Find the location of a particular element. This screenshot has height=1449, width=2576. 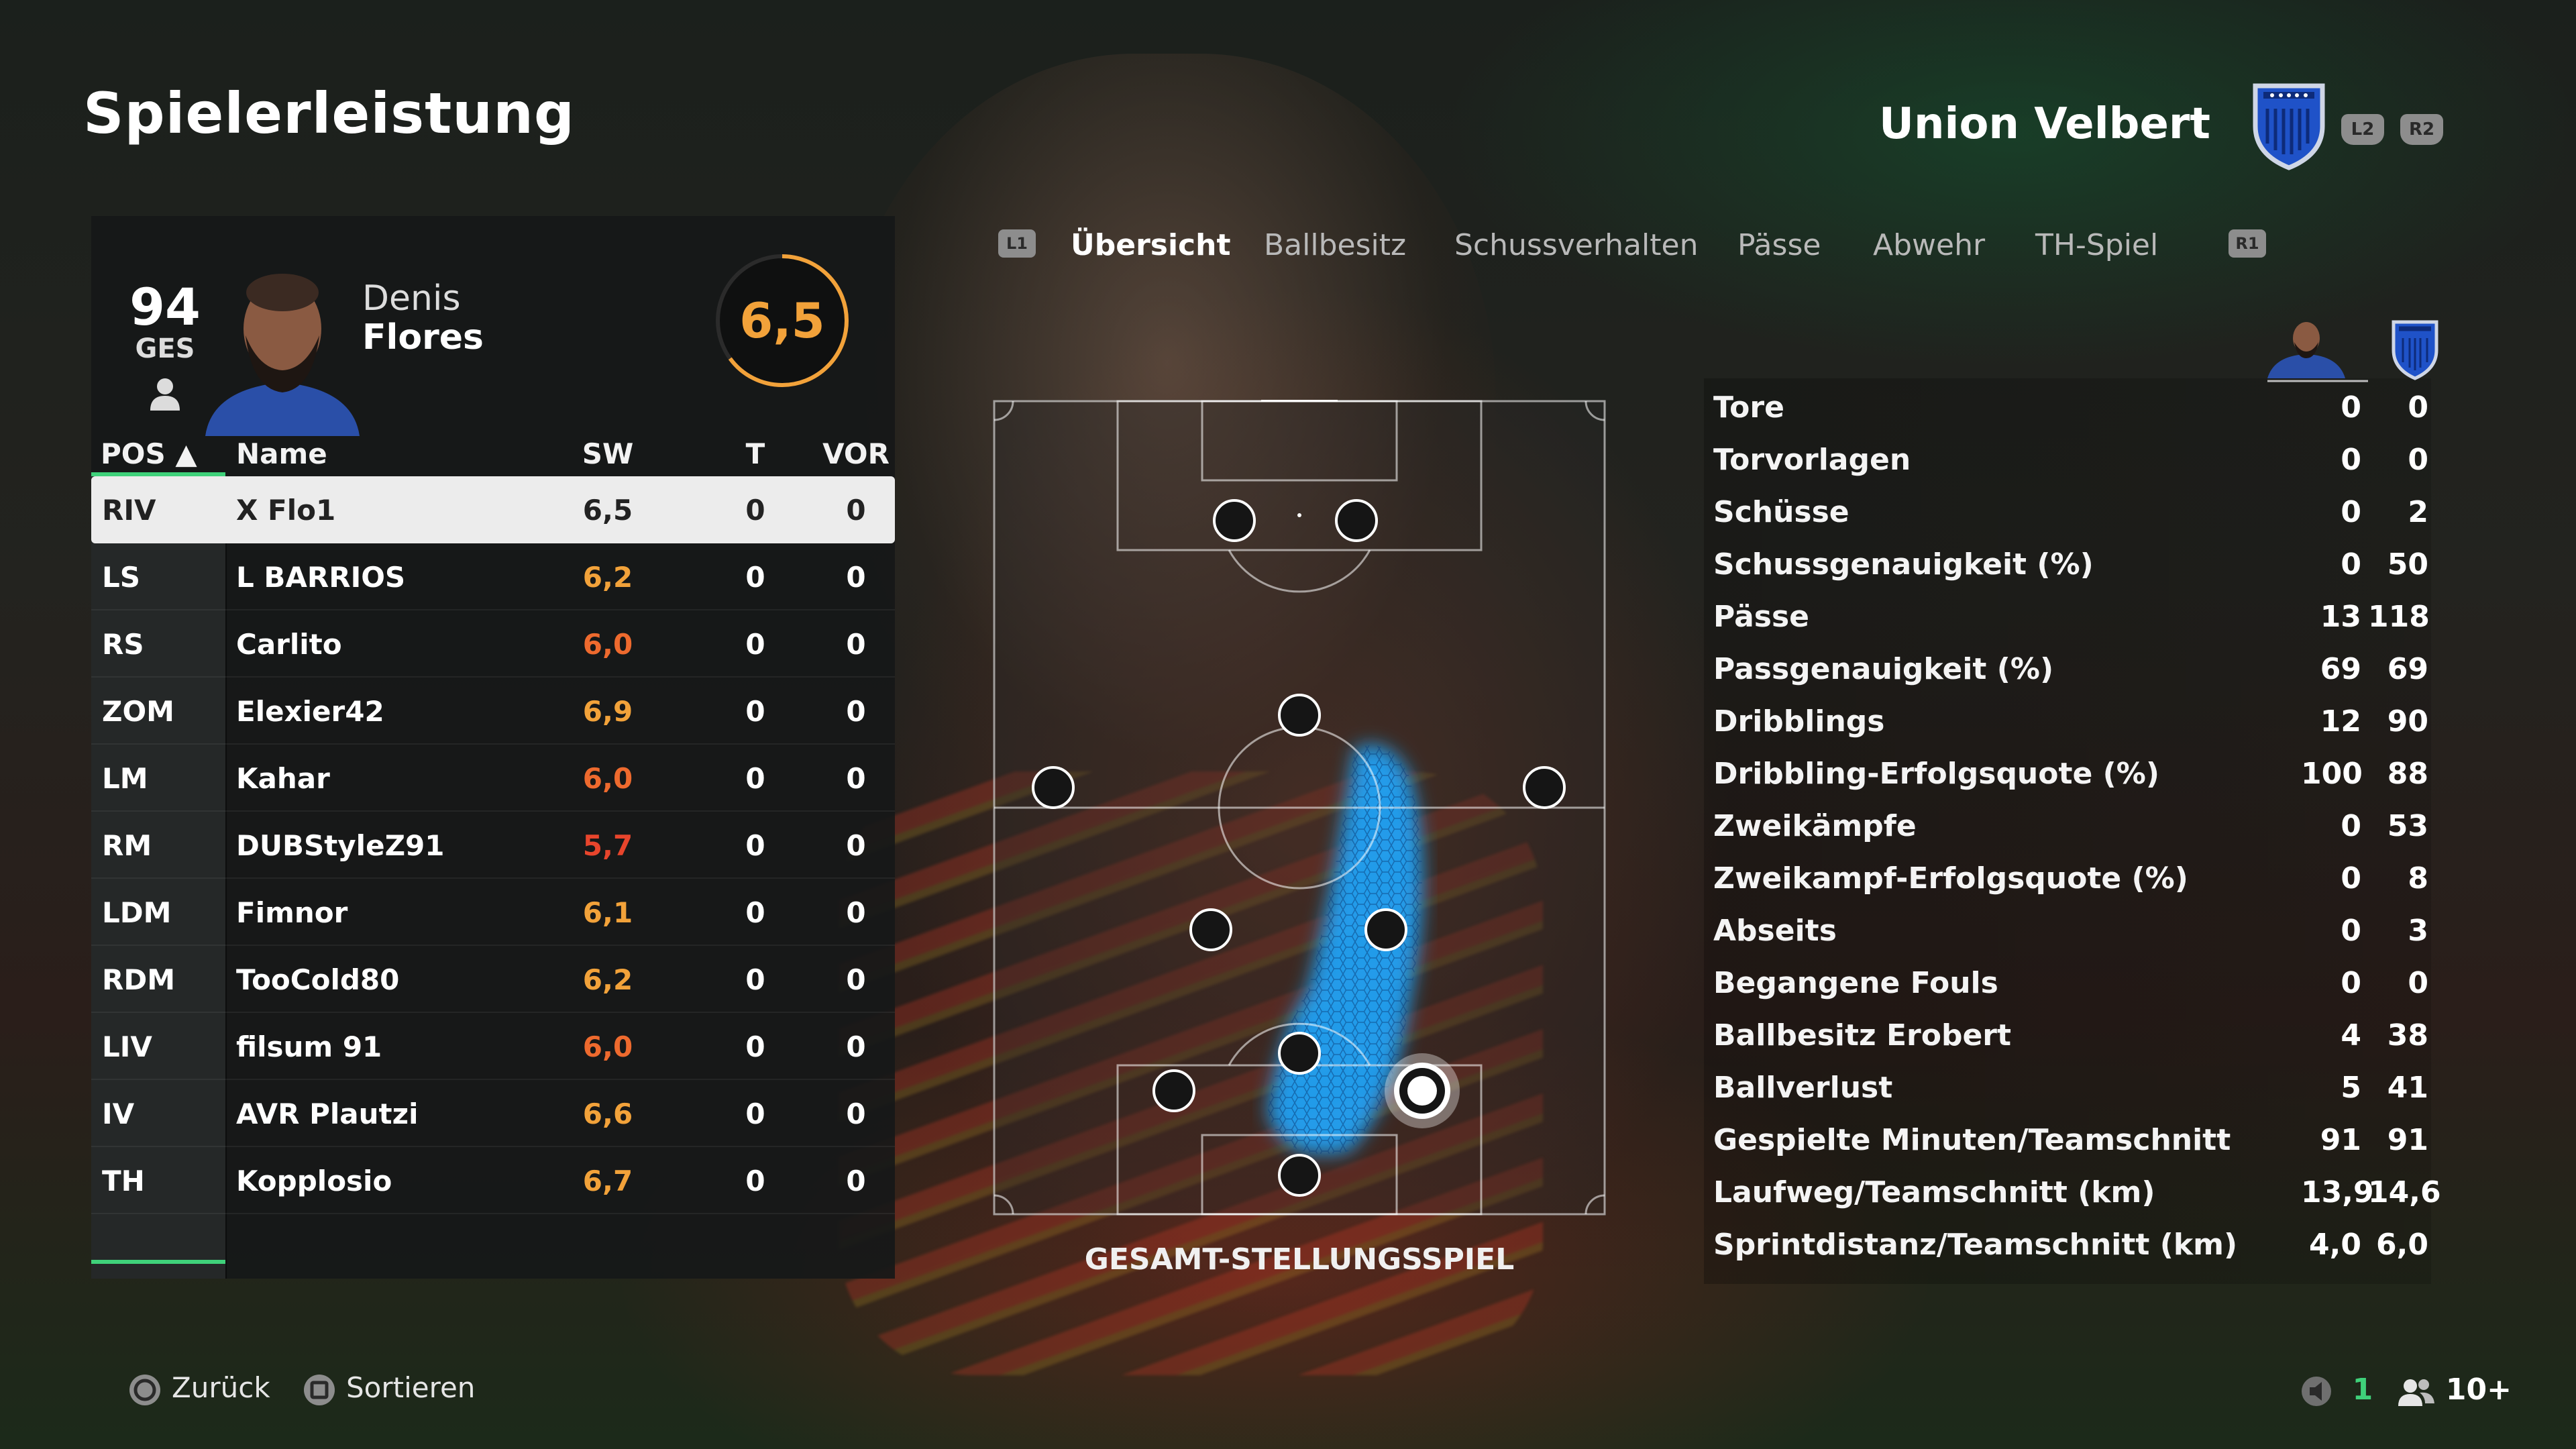

stat-team-value: 38 is located at coordinates (2407, 1035).